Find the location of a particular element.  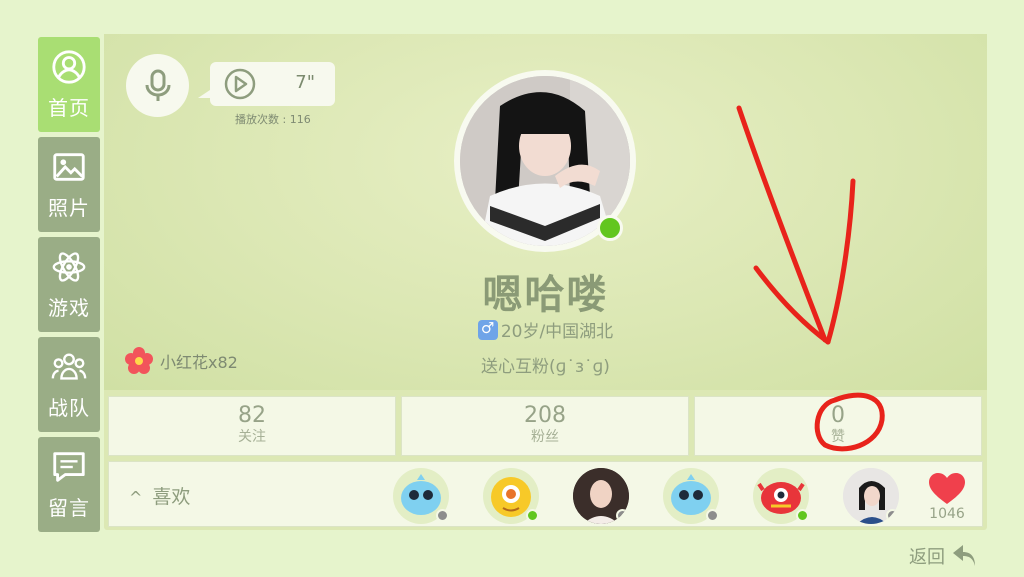

stat-following: 82 关注 is located at coordinates (252, 426).